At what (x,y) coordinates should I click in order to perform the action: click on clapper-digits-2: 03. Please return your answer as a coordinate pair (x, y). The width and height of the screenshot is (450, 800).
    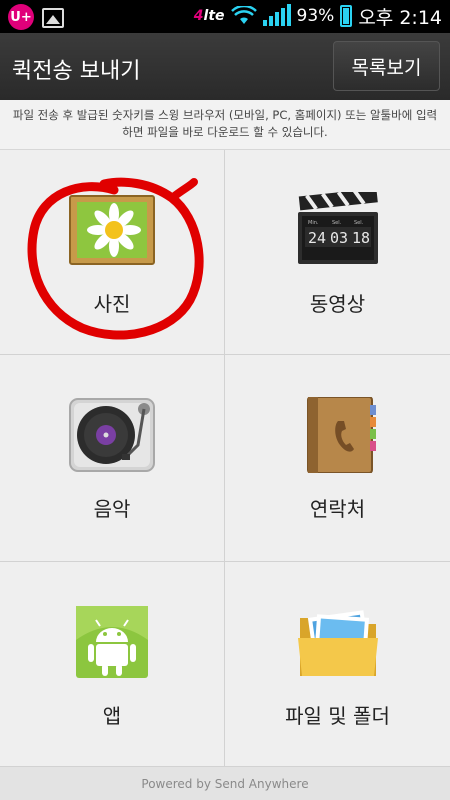
    Looking at the image, I should click on (339, 238).